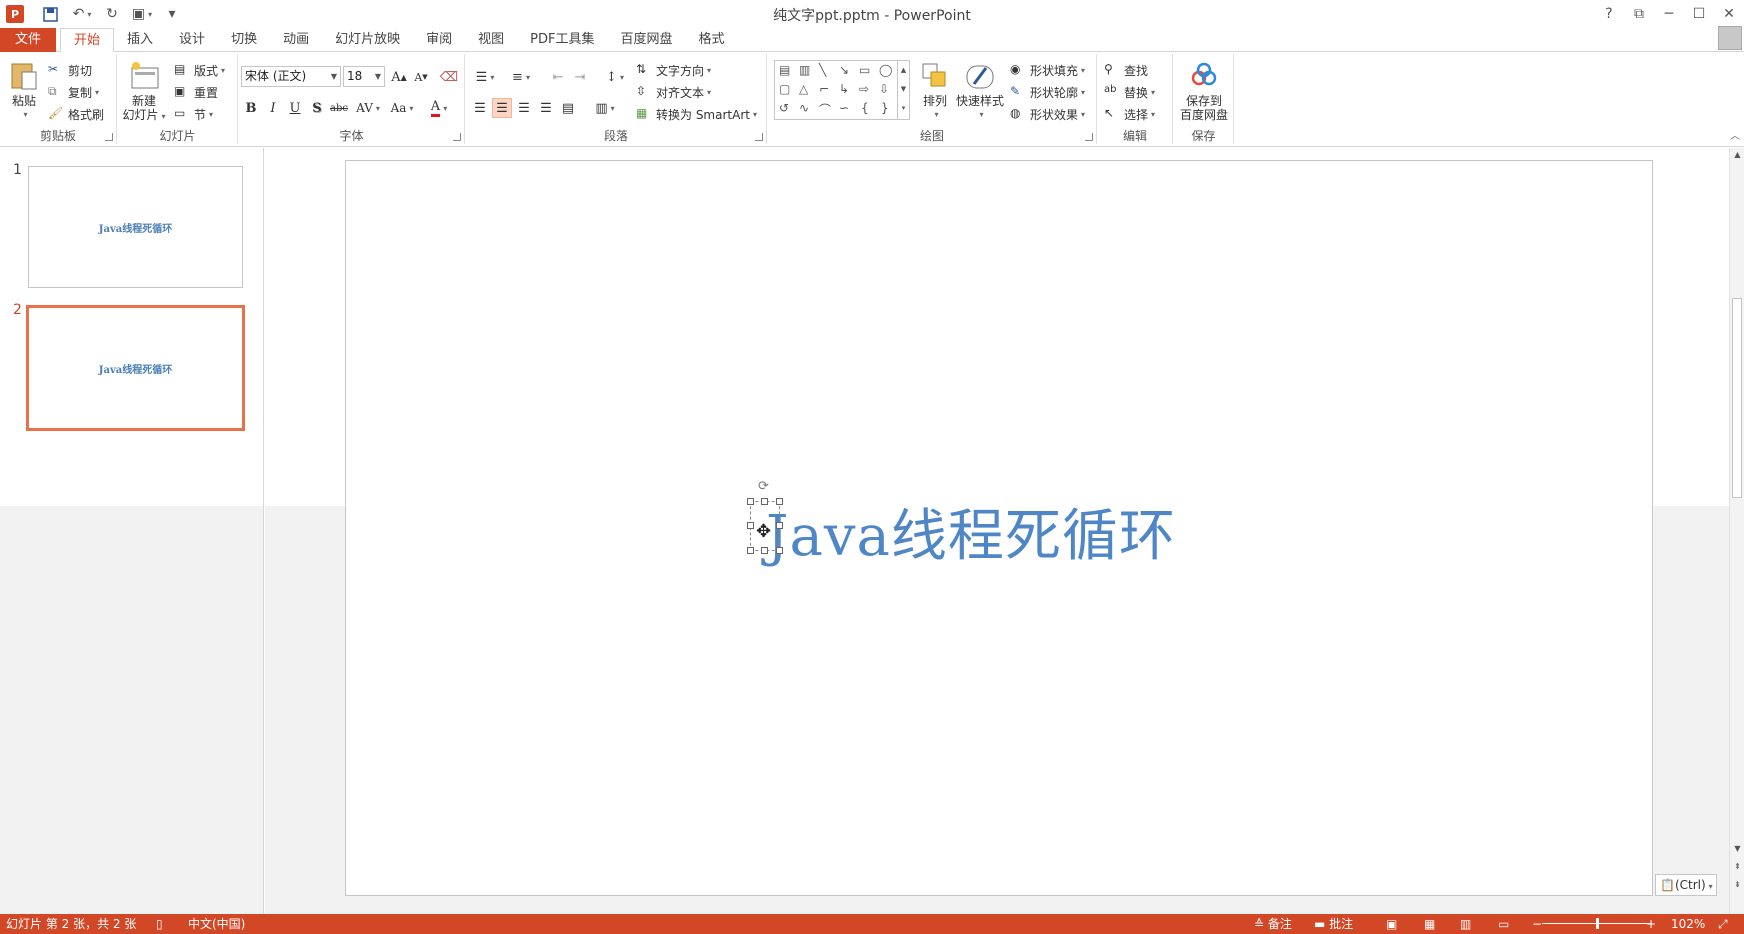 The width and height of the screenshot is (1744, 934). I want to click on distributed-icon: ▤, so click(568, 108).